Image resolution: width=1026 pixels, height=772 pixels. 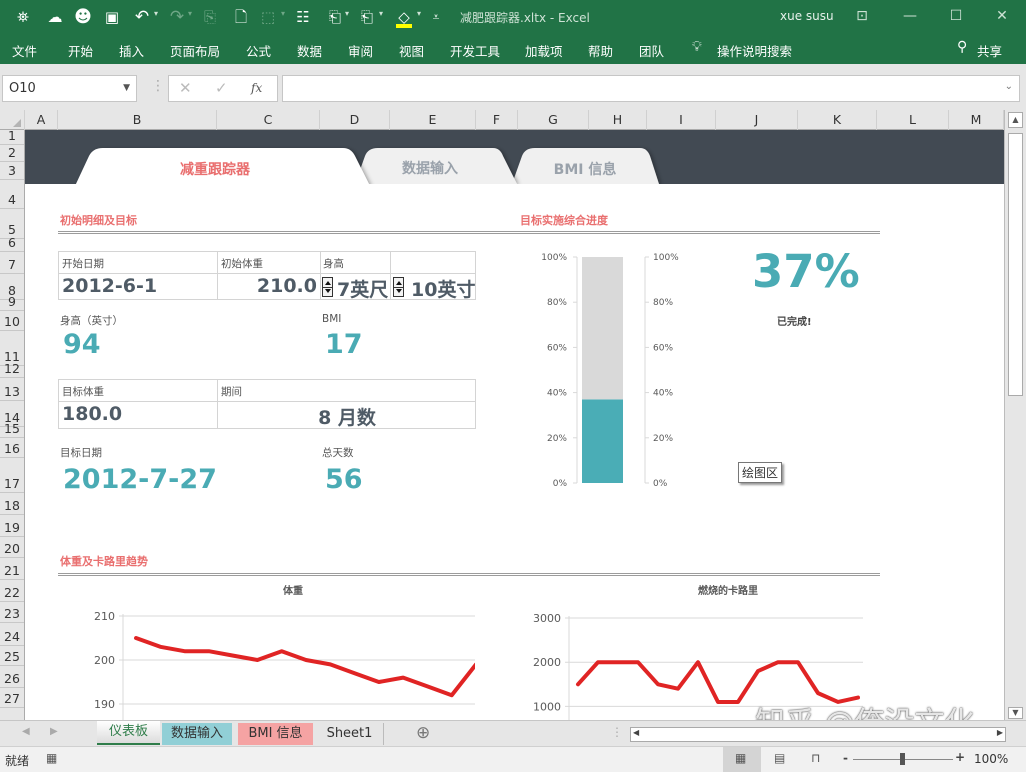 I want to click on row-header-18: 18, so click(x=12, y=504).